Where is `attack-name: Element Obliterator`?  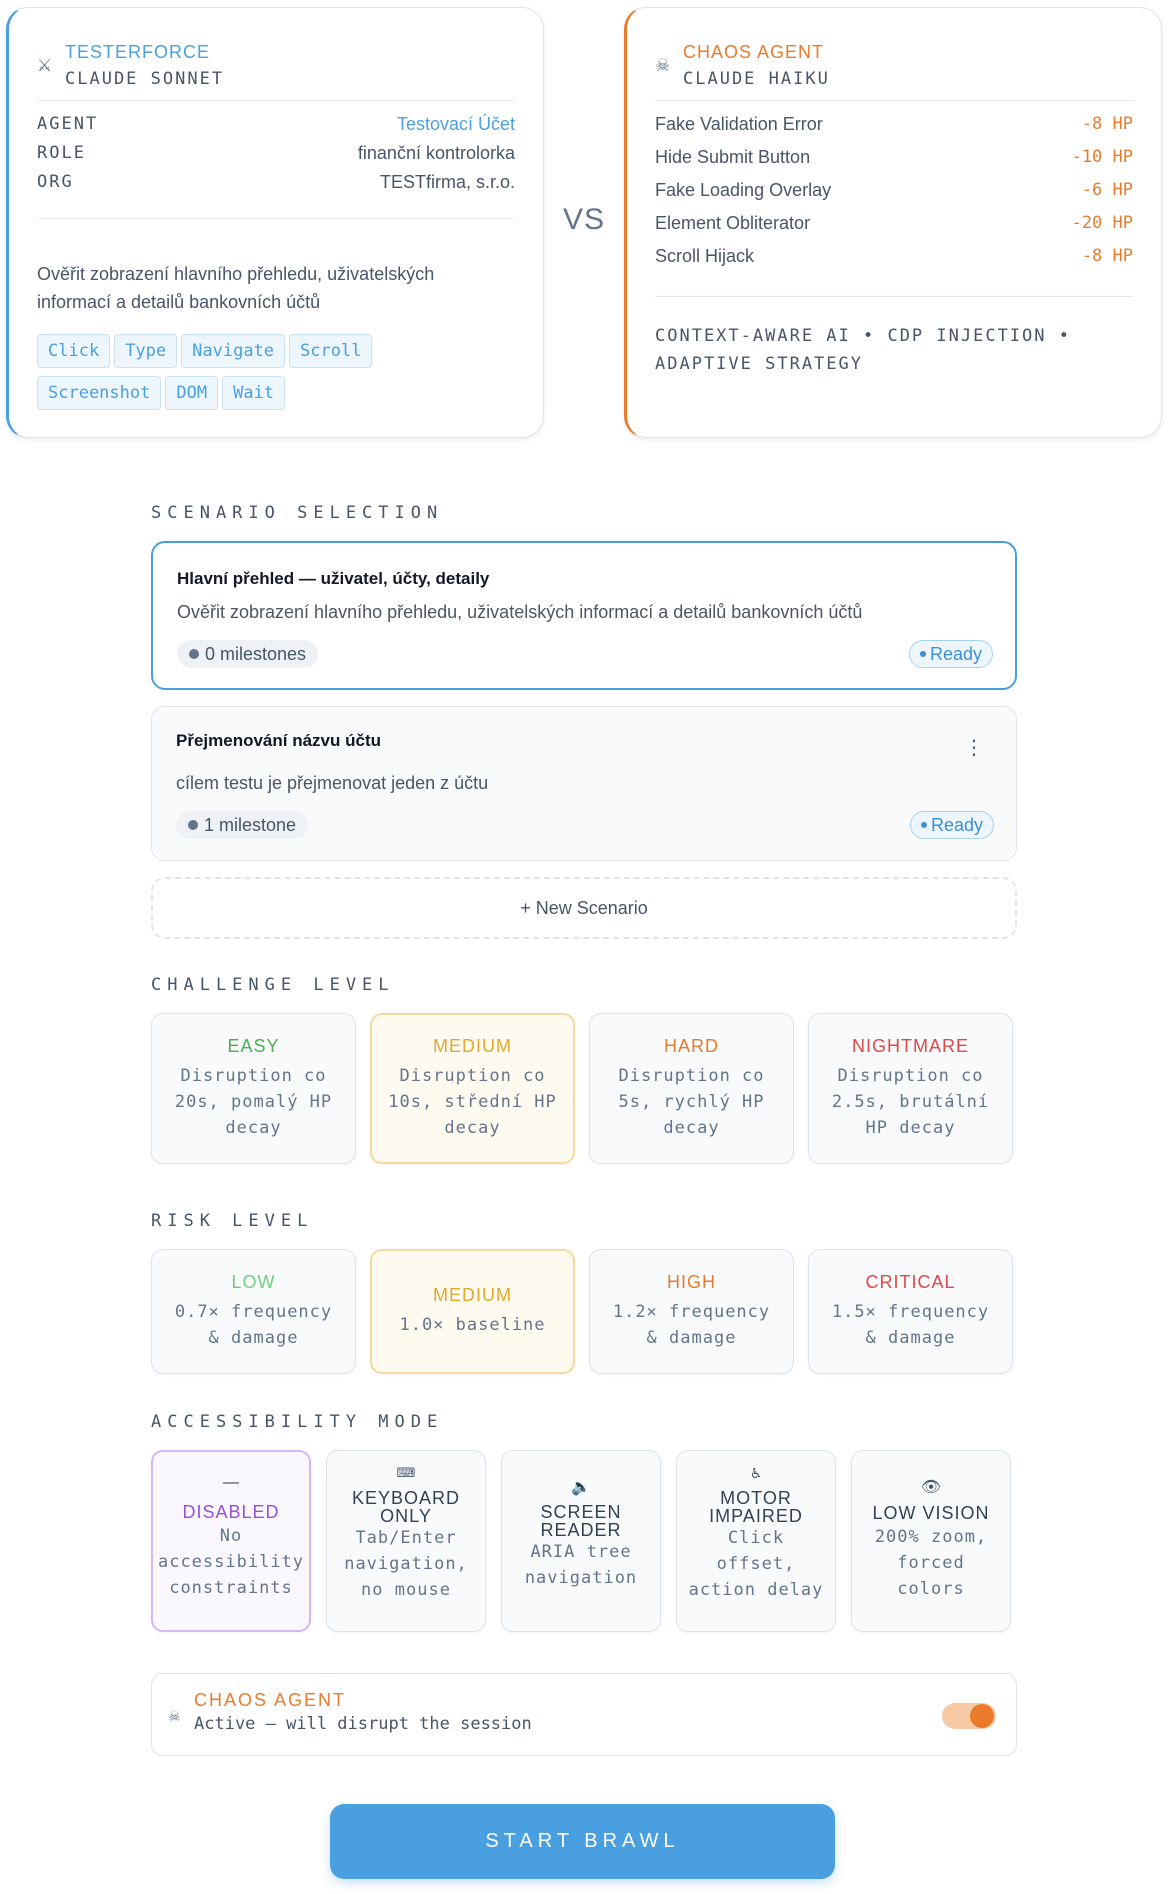
attack-name: Element Obliterator is located at coordinates (733, 223).